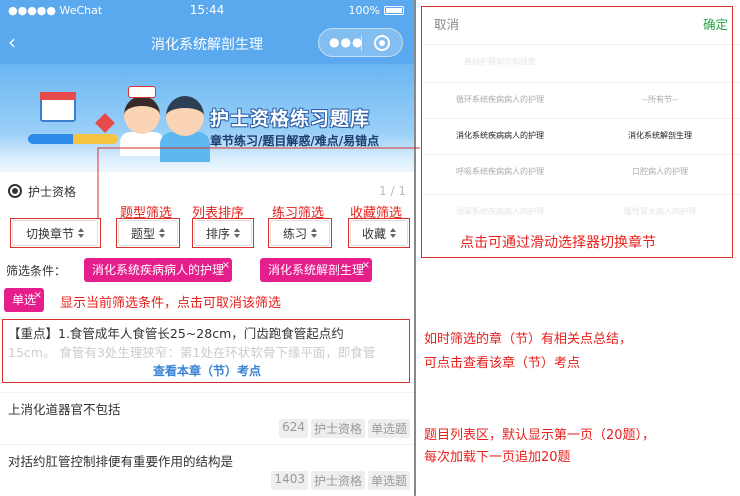  What do you see at coordinates (497, 457) in the screenshot?
I see `annotation-list-2: 每次加载下一页追加20题` at bounding box center [497, 457].